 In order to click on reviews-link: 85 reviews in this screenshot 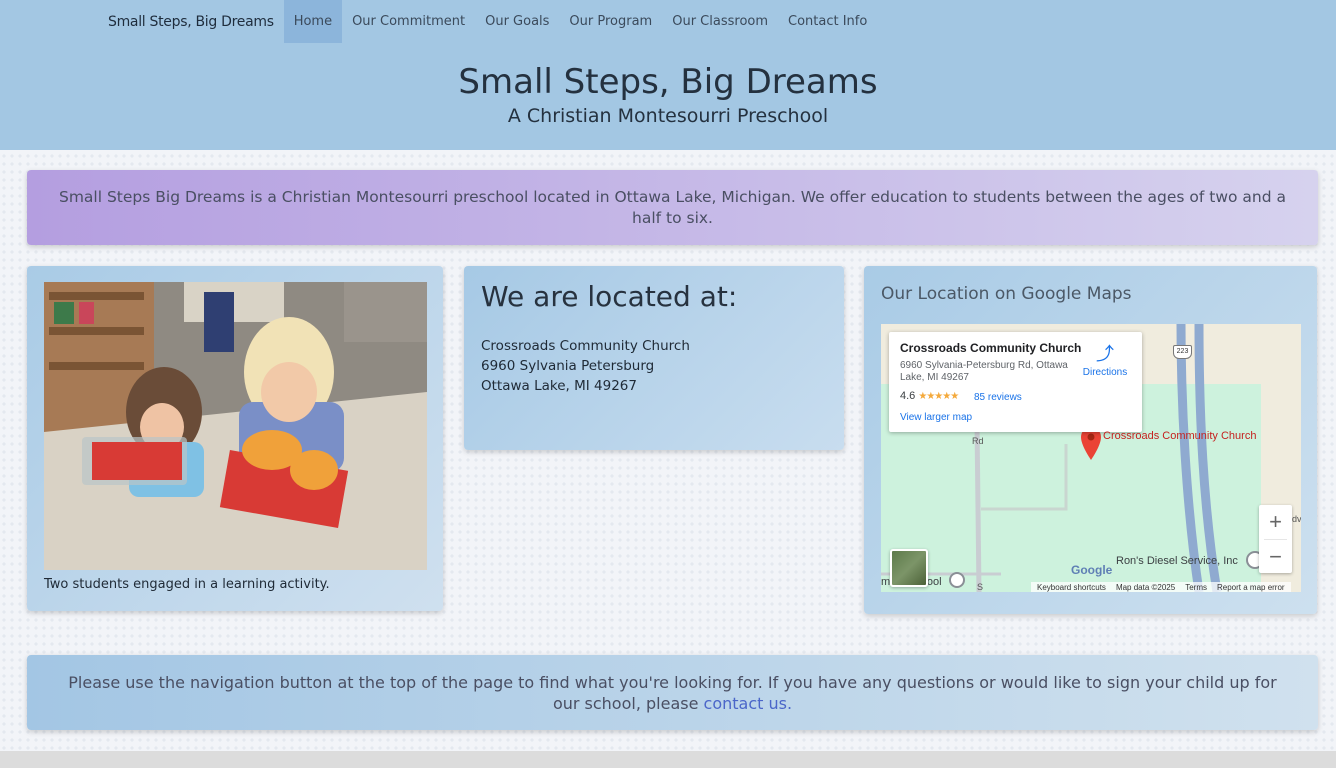, I will do `click(998, 397)`.